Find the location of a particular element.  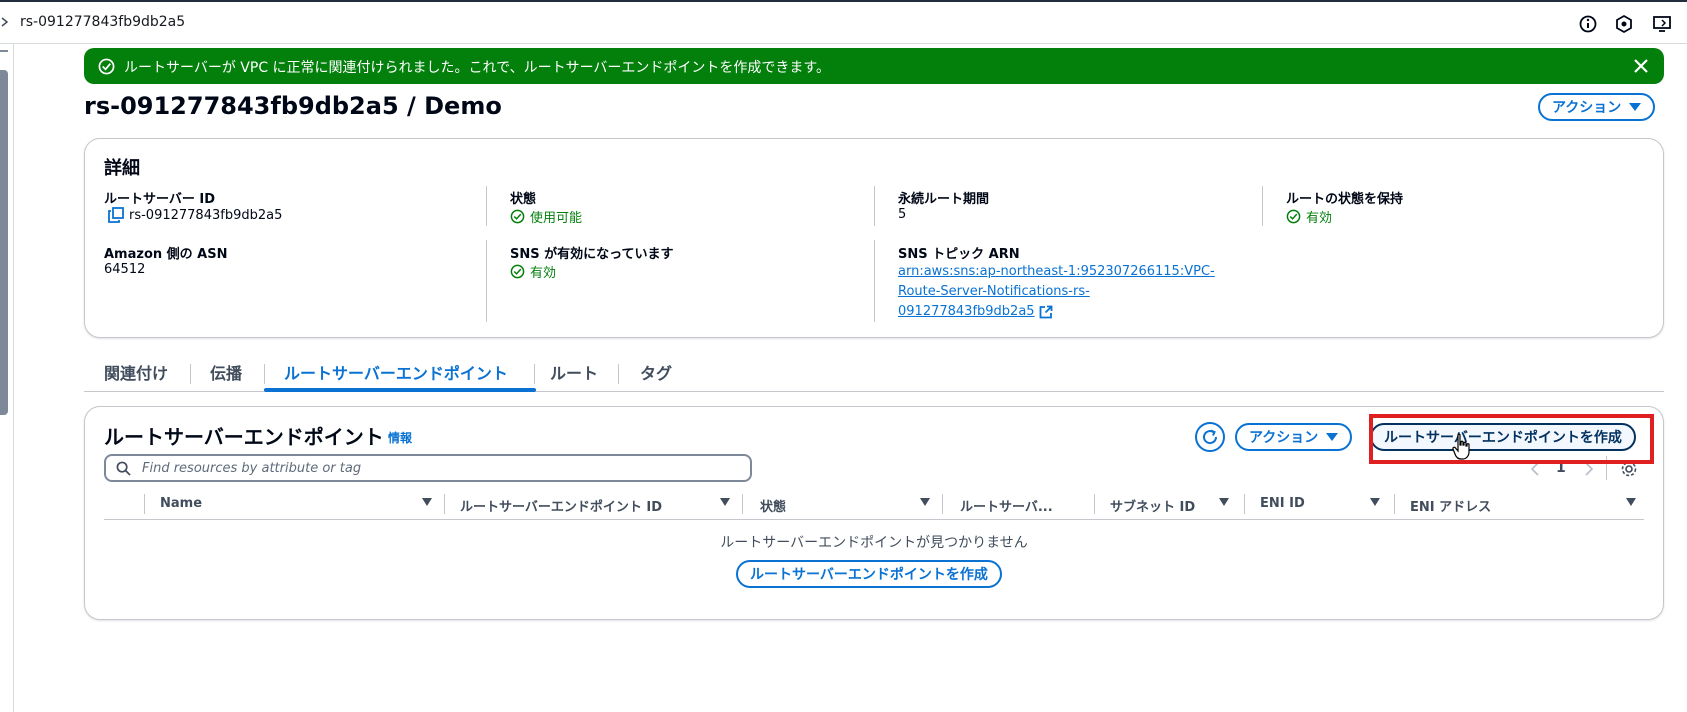

external-link-icon is located at coordinates (1046, 312).